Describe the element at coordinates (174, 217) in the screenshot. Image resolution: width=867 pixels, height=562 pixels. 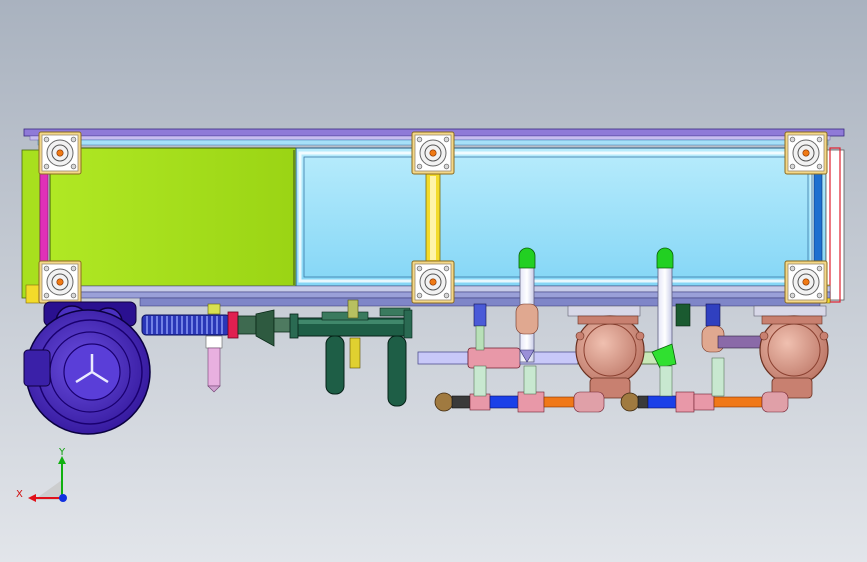
I see `green-panel` at that location.